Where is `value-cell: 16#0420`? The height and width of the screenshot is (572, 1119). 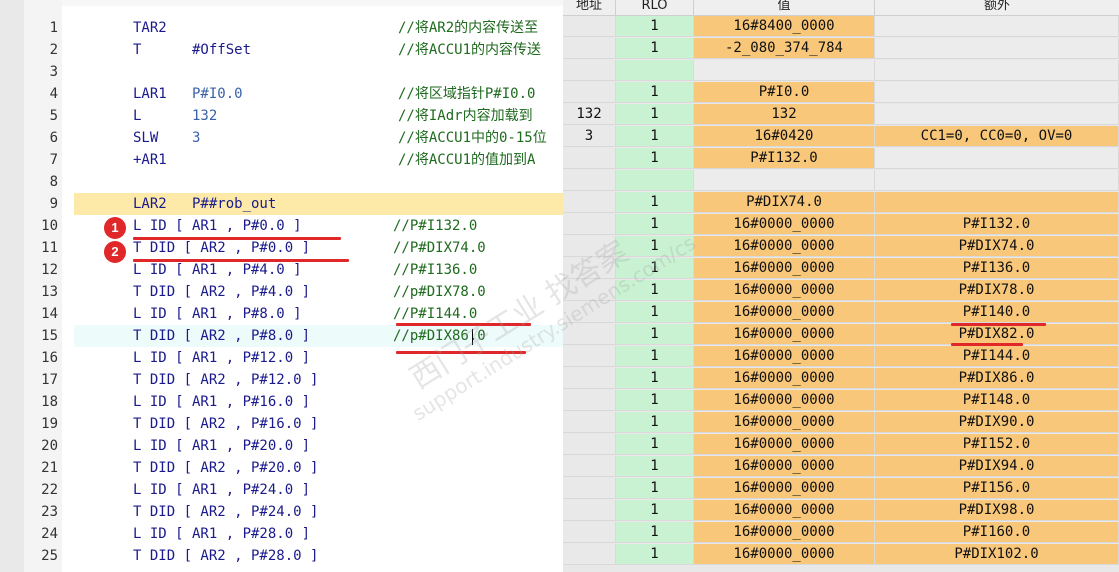
value-cell: 16#0420 is located at coordinates (784, 136).